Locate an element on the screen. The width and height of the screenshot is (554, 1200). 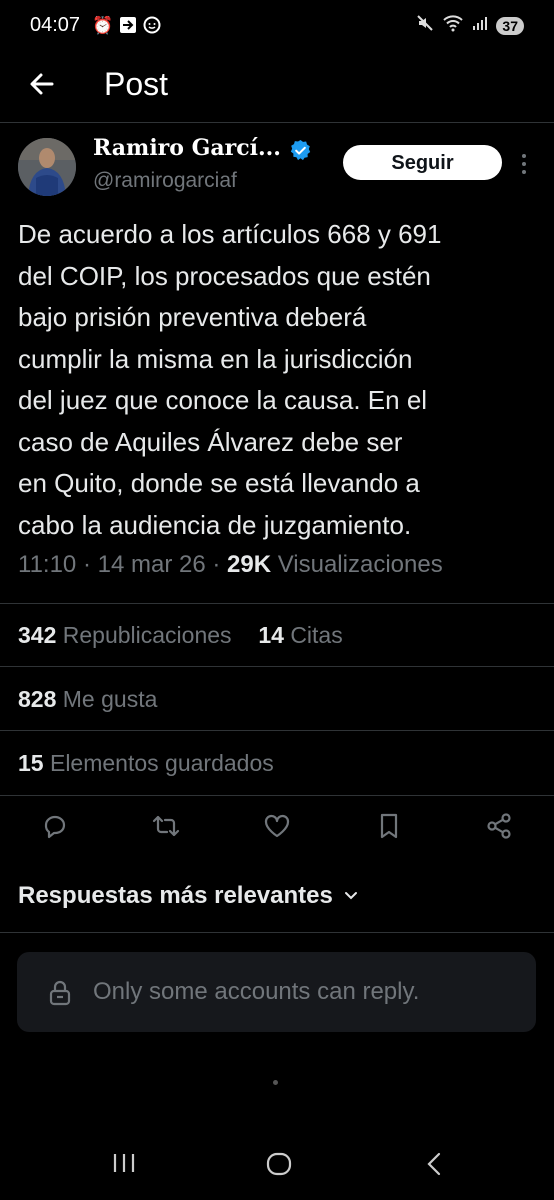
quotes-stat: 14 Citas is located at coordinates (300, 635).